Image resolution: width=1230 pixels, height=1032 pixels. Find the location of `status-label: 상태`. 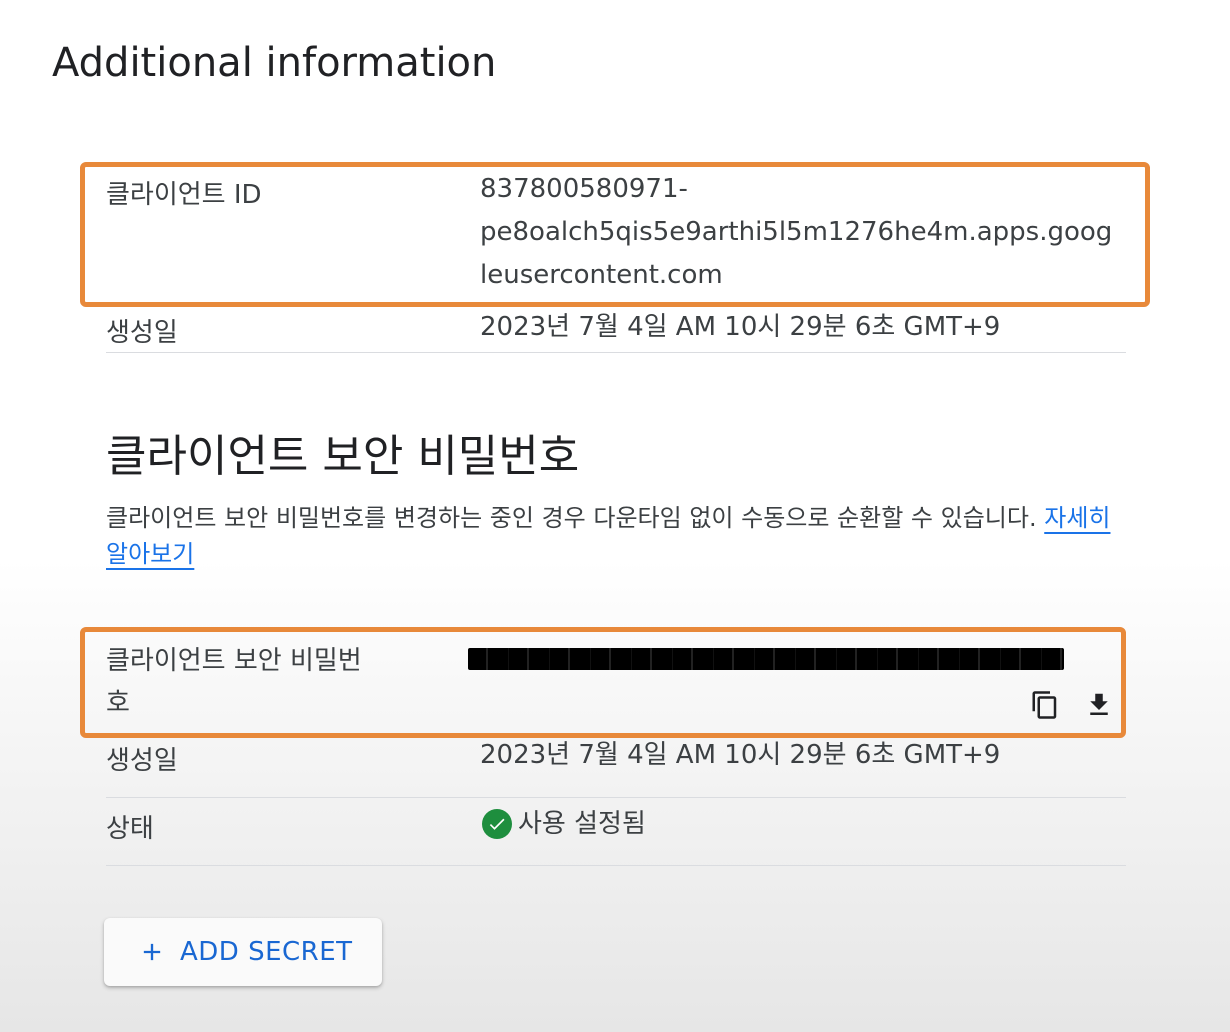

status-label: 상태 is located at coordinates (130, 829).